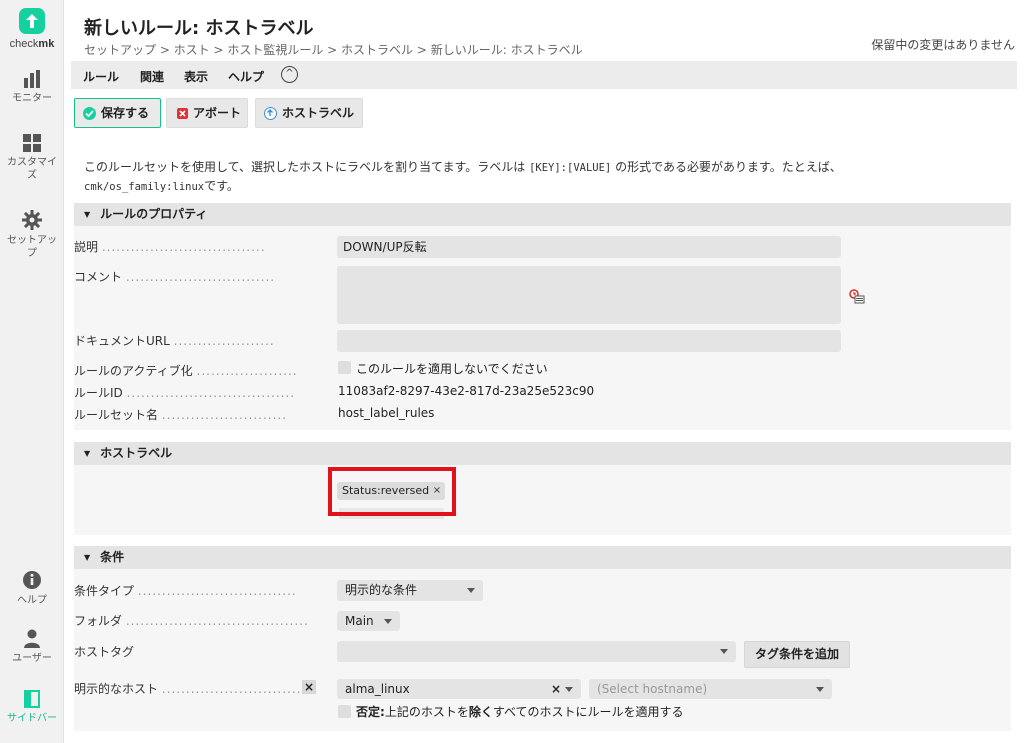 Image resolution: width=1024 pixels, height=743 pixels. Describe the element at coordinates (344, 367) in the screenshot. I see `disable-rule-checkbox` at that location.